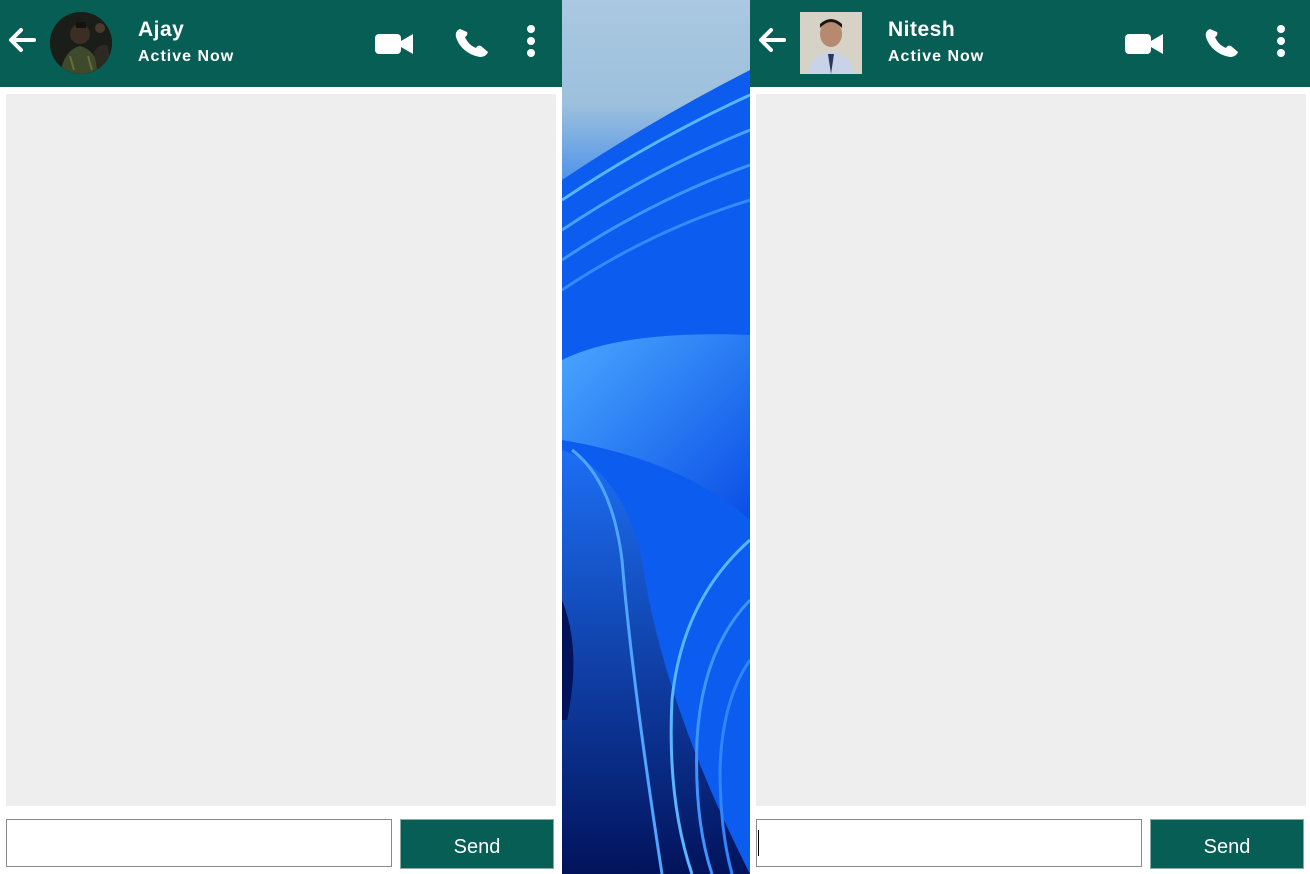 The image size is (1310, 874). Describe the element at coordinates (758, 843) in the screenshot. I see `text-caret` at that location.